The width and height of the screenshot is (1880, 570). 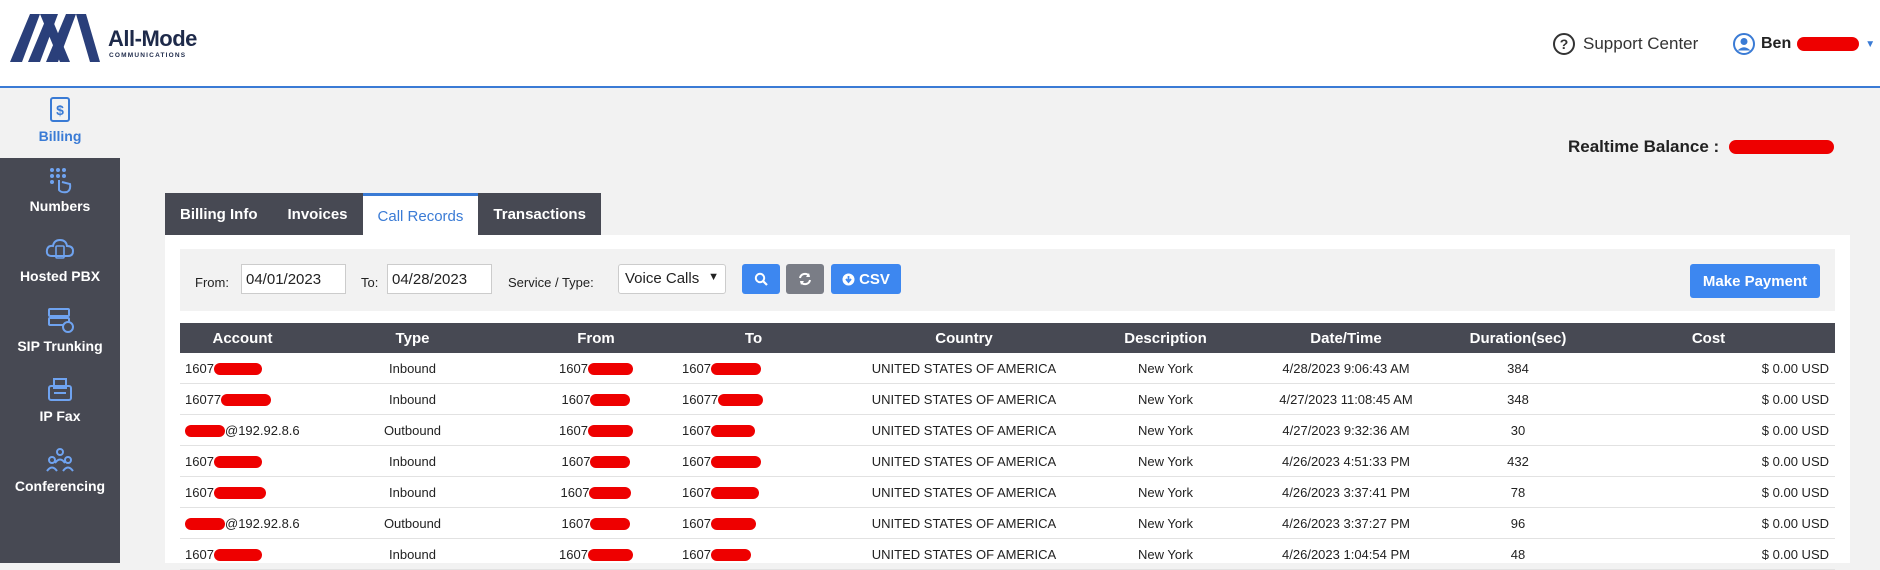 I want to click on tab-billing-info: Billing Info, so click(x=218, y=214).